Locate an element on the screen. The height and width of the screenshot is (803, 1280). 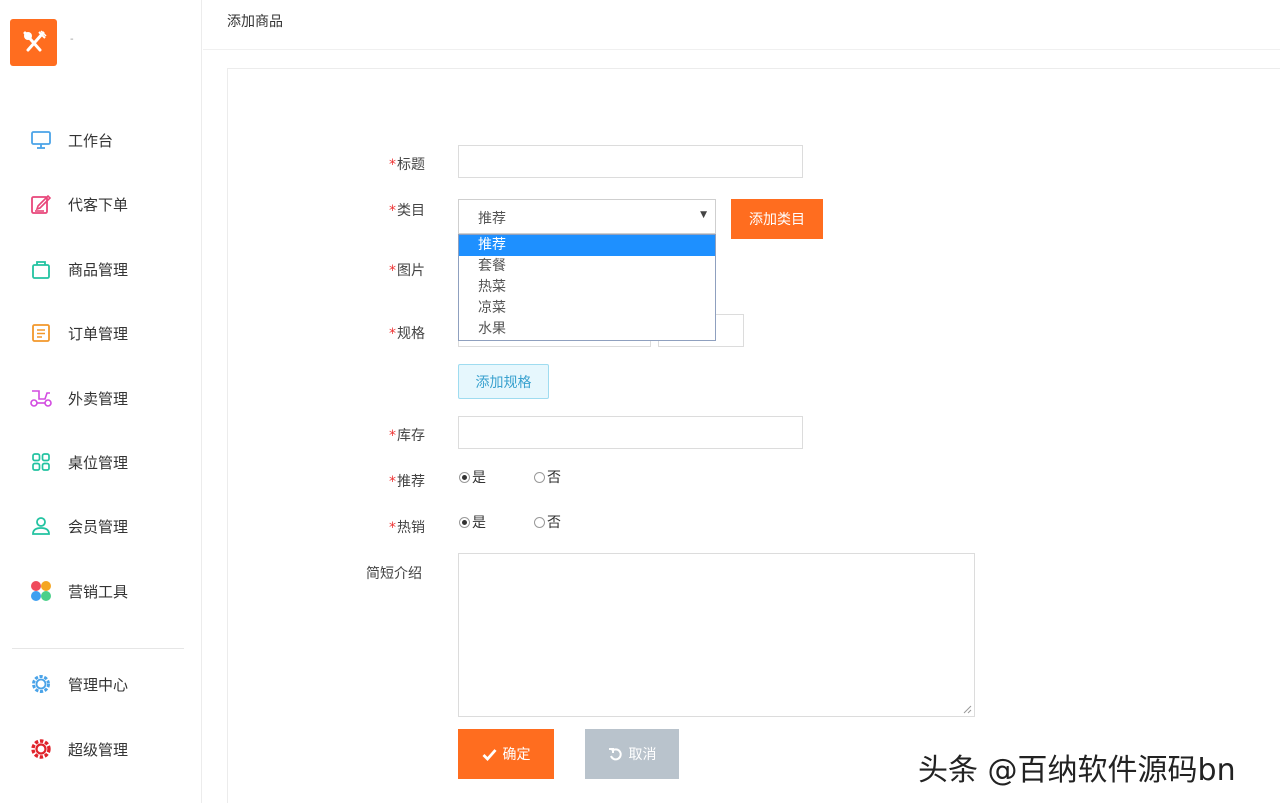
recommend-radio-group: 是 否 is located at coordinates (534, 477).